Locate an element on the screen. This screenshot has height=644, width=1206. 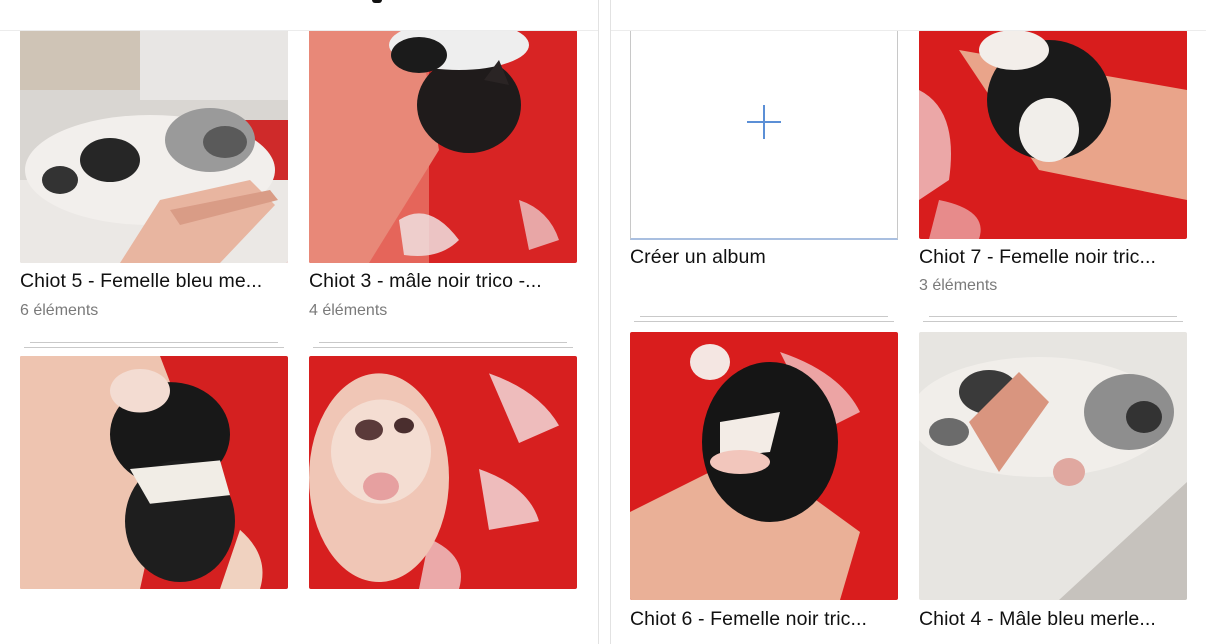
header-title-fragment is located at coordinates (377, 1).